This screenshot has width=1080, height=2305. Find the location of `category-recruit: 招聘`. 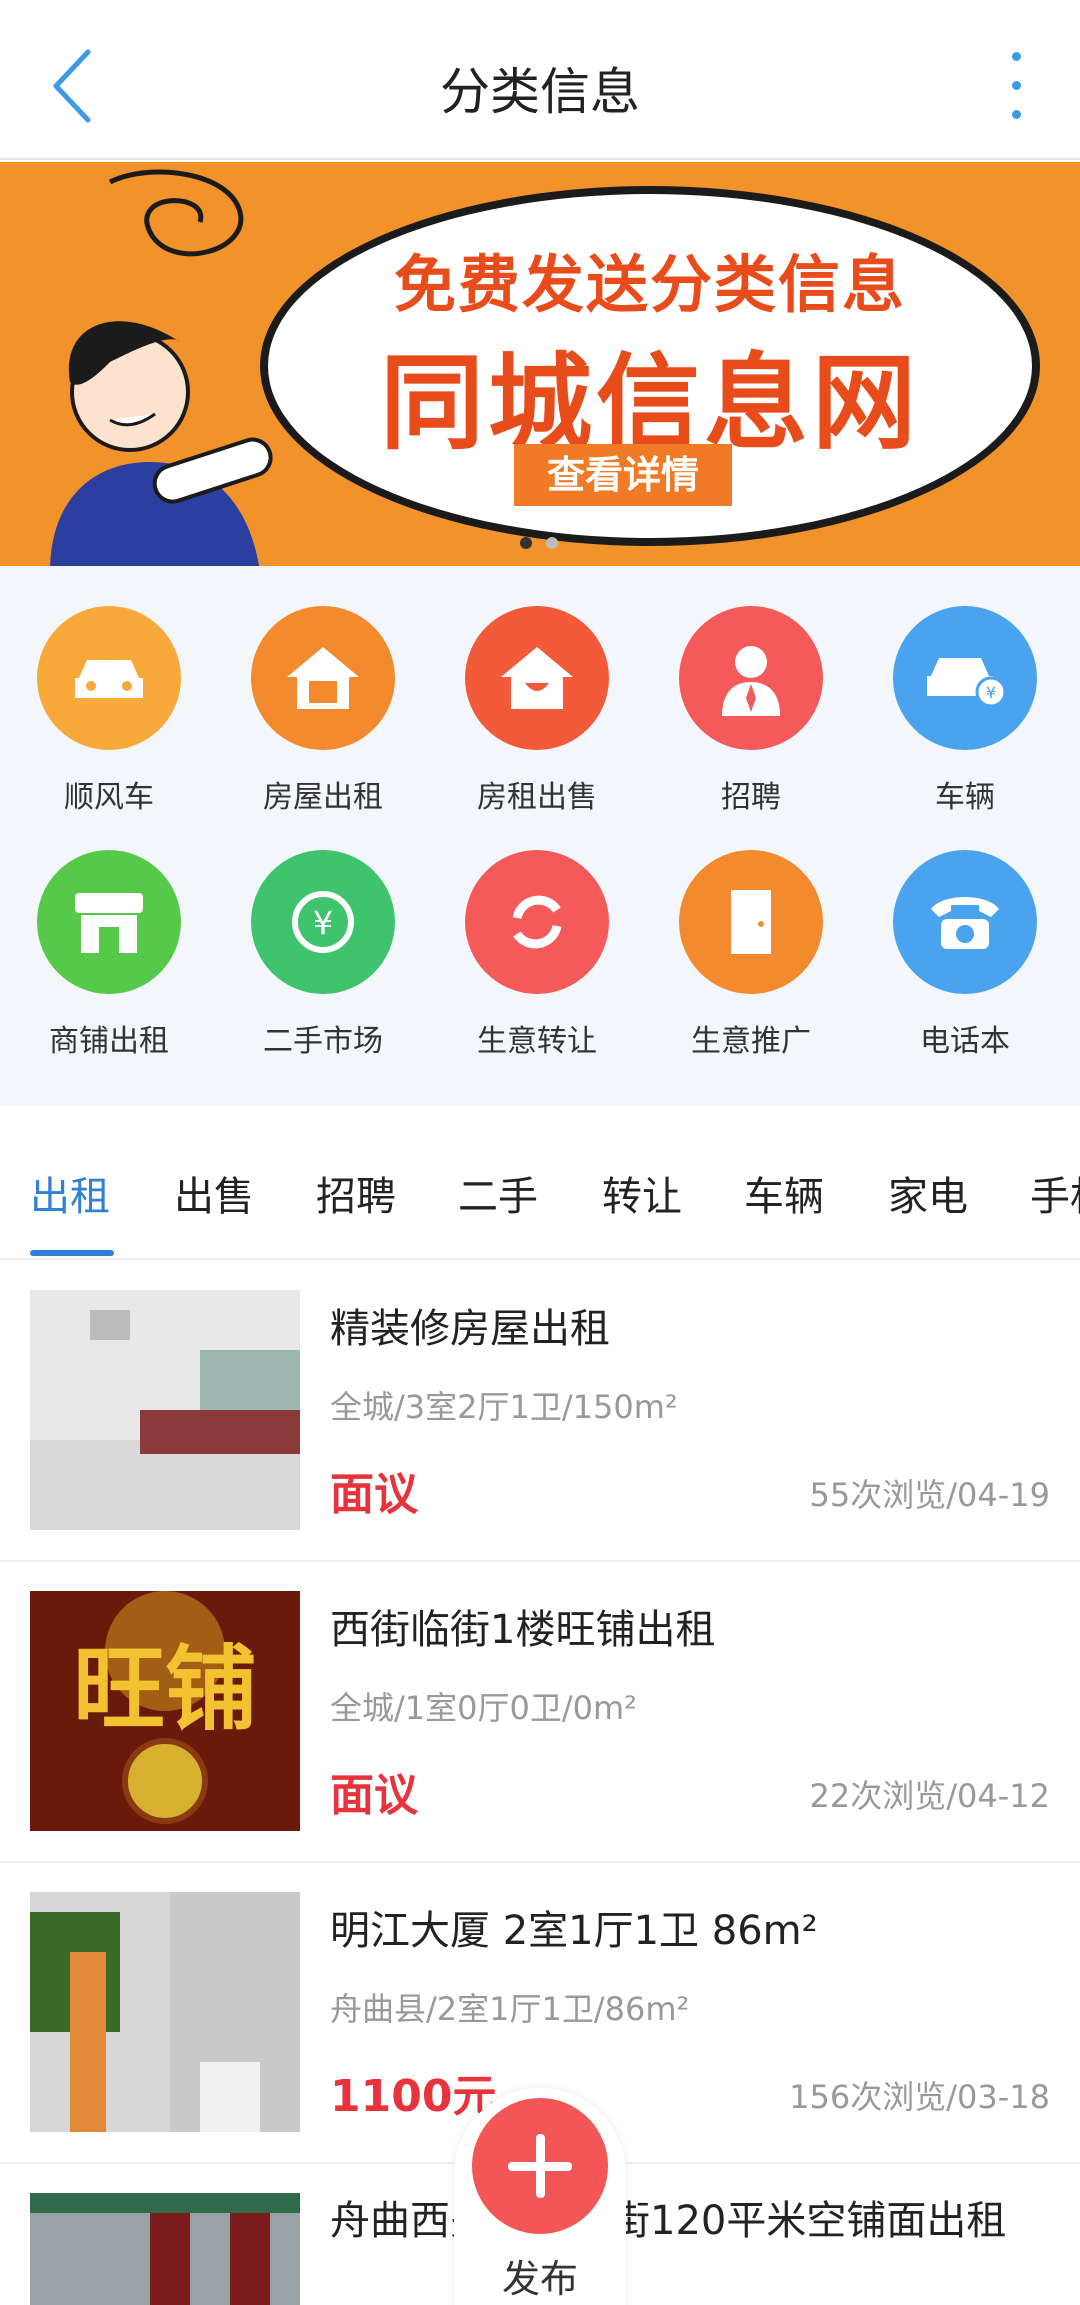

category-recruit: 招聘 is located at coordinates (751, 716).